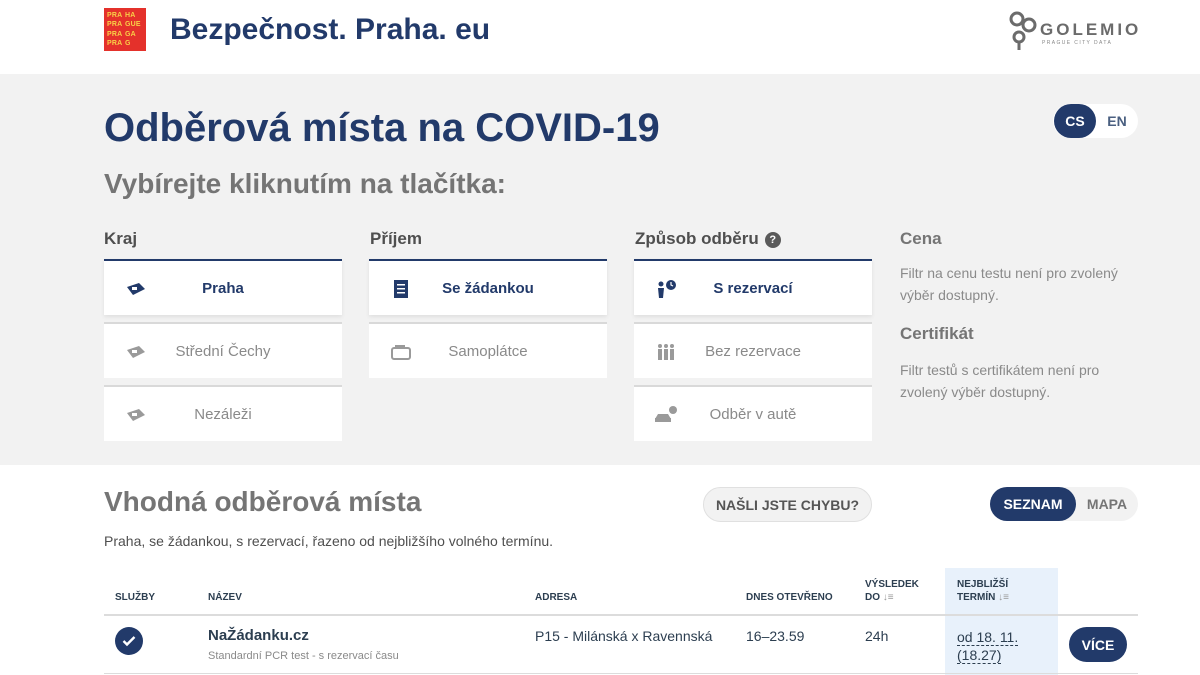 This screenshot has width=1200, height=675. I want to click on help-icon: ?, so click(772, 239).